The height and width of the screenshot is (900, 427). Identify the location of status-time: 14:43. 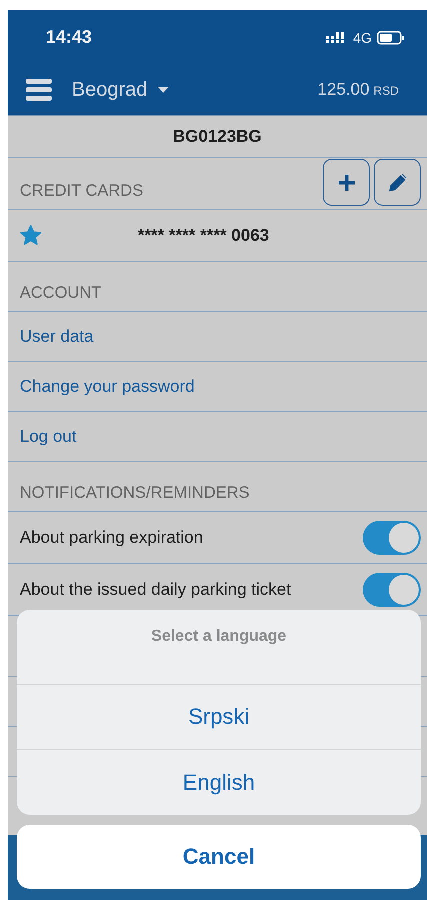
(69, 37).